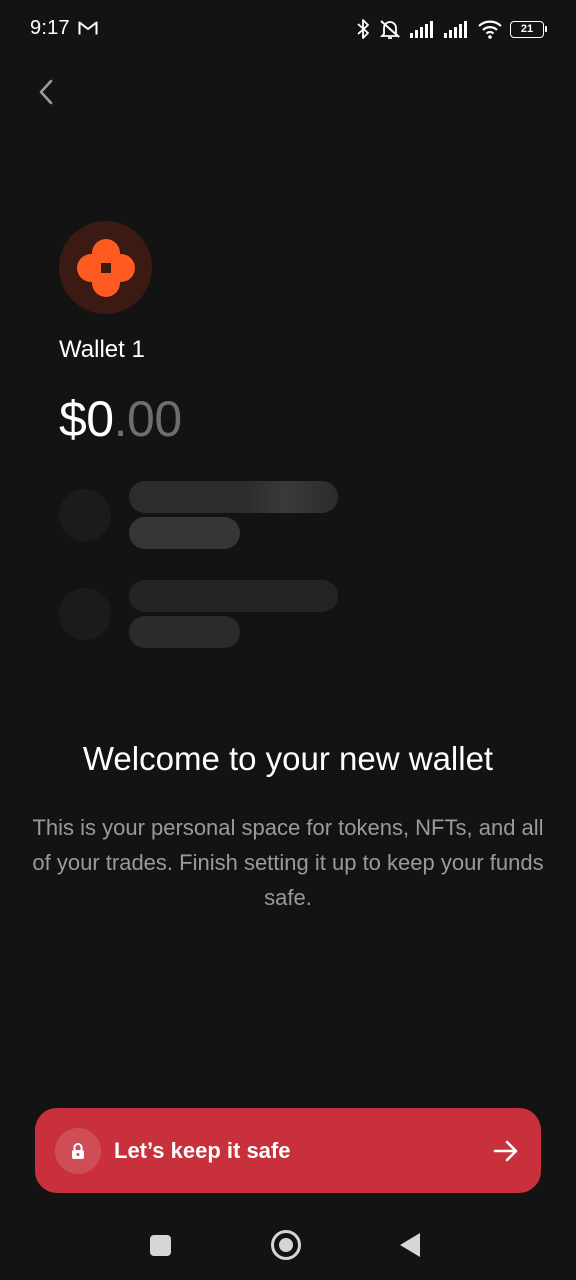 The image size is (576, 1280). I want to click on cta-label: Let’s keep it safe, so click(202, 1150).